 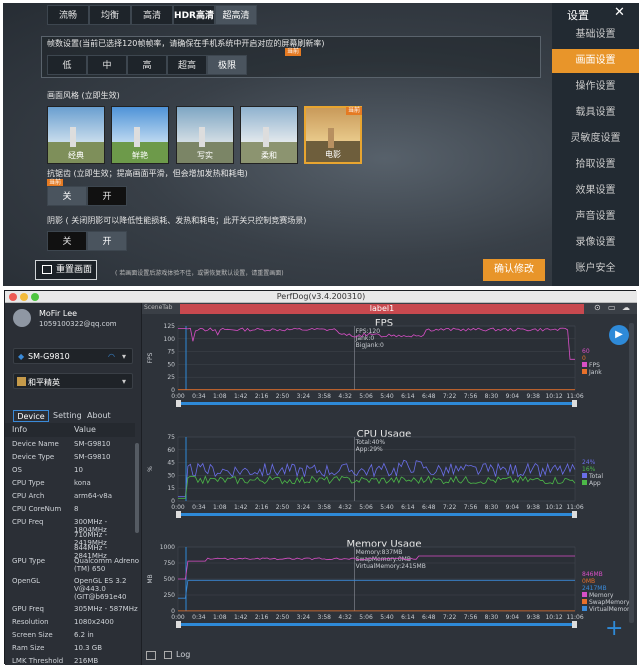 I want to click on close-icon: ✕, so click(x=619, y=12).